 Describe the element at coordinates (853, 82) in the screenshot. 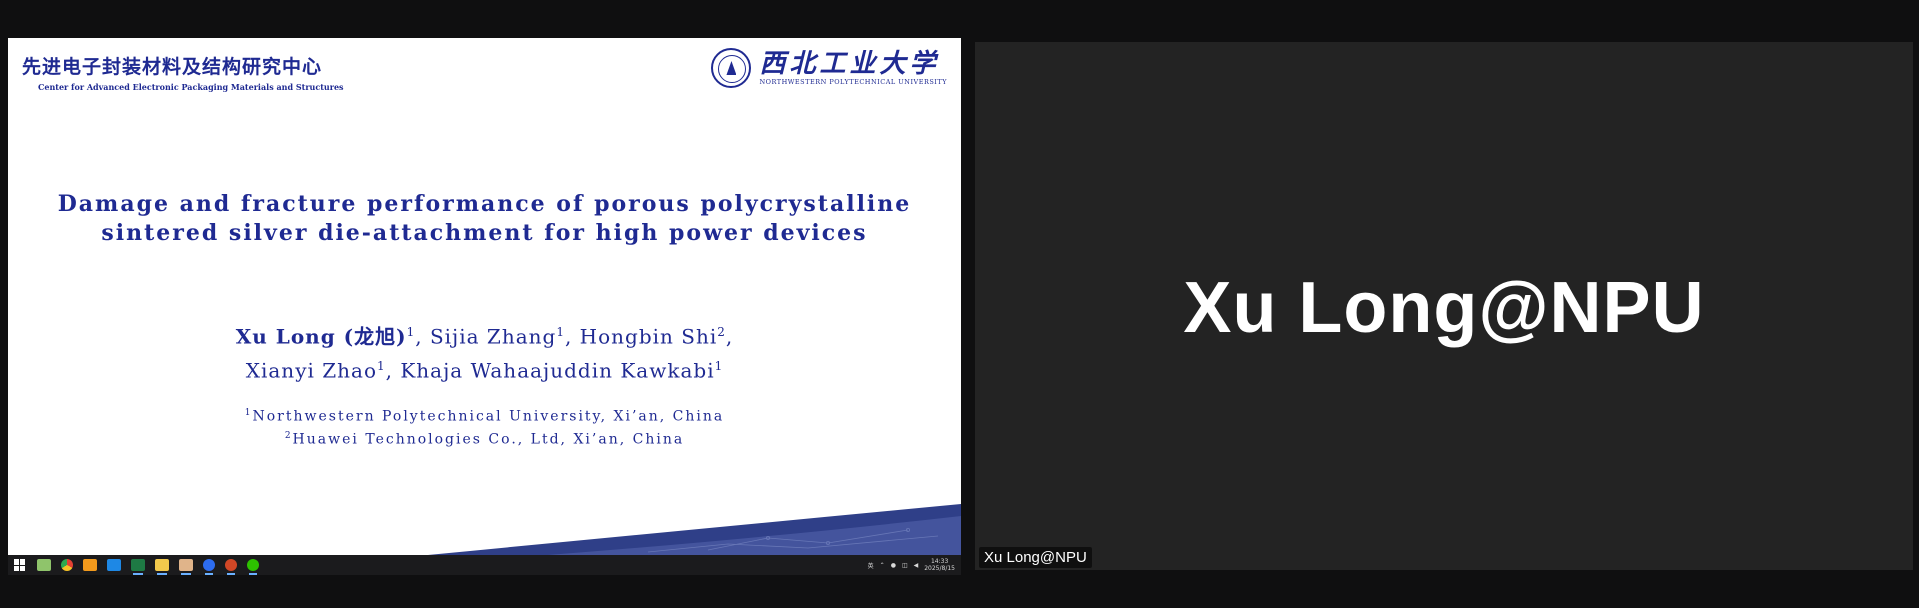

I see `university-name-en: NORTHWESTERN POLYTECHNICAL UNIVERSITY` at that location.